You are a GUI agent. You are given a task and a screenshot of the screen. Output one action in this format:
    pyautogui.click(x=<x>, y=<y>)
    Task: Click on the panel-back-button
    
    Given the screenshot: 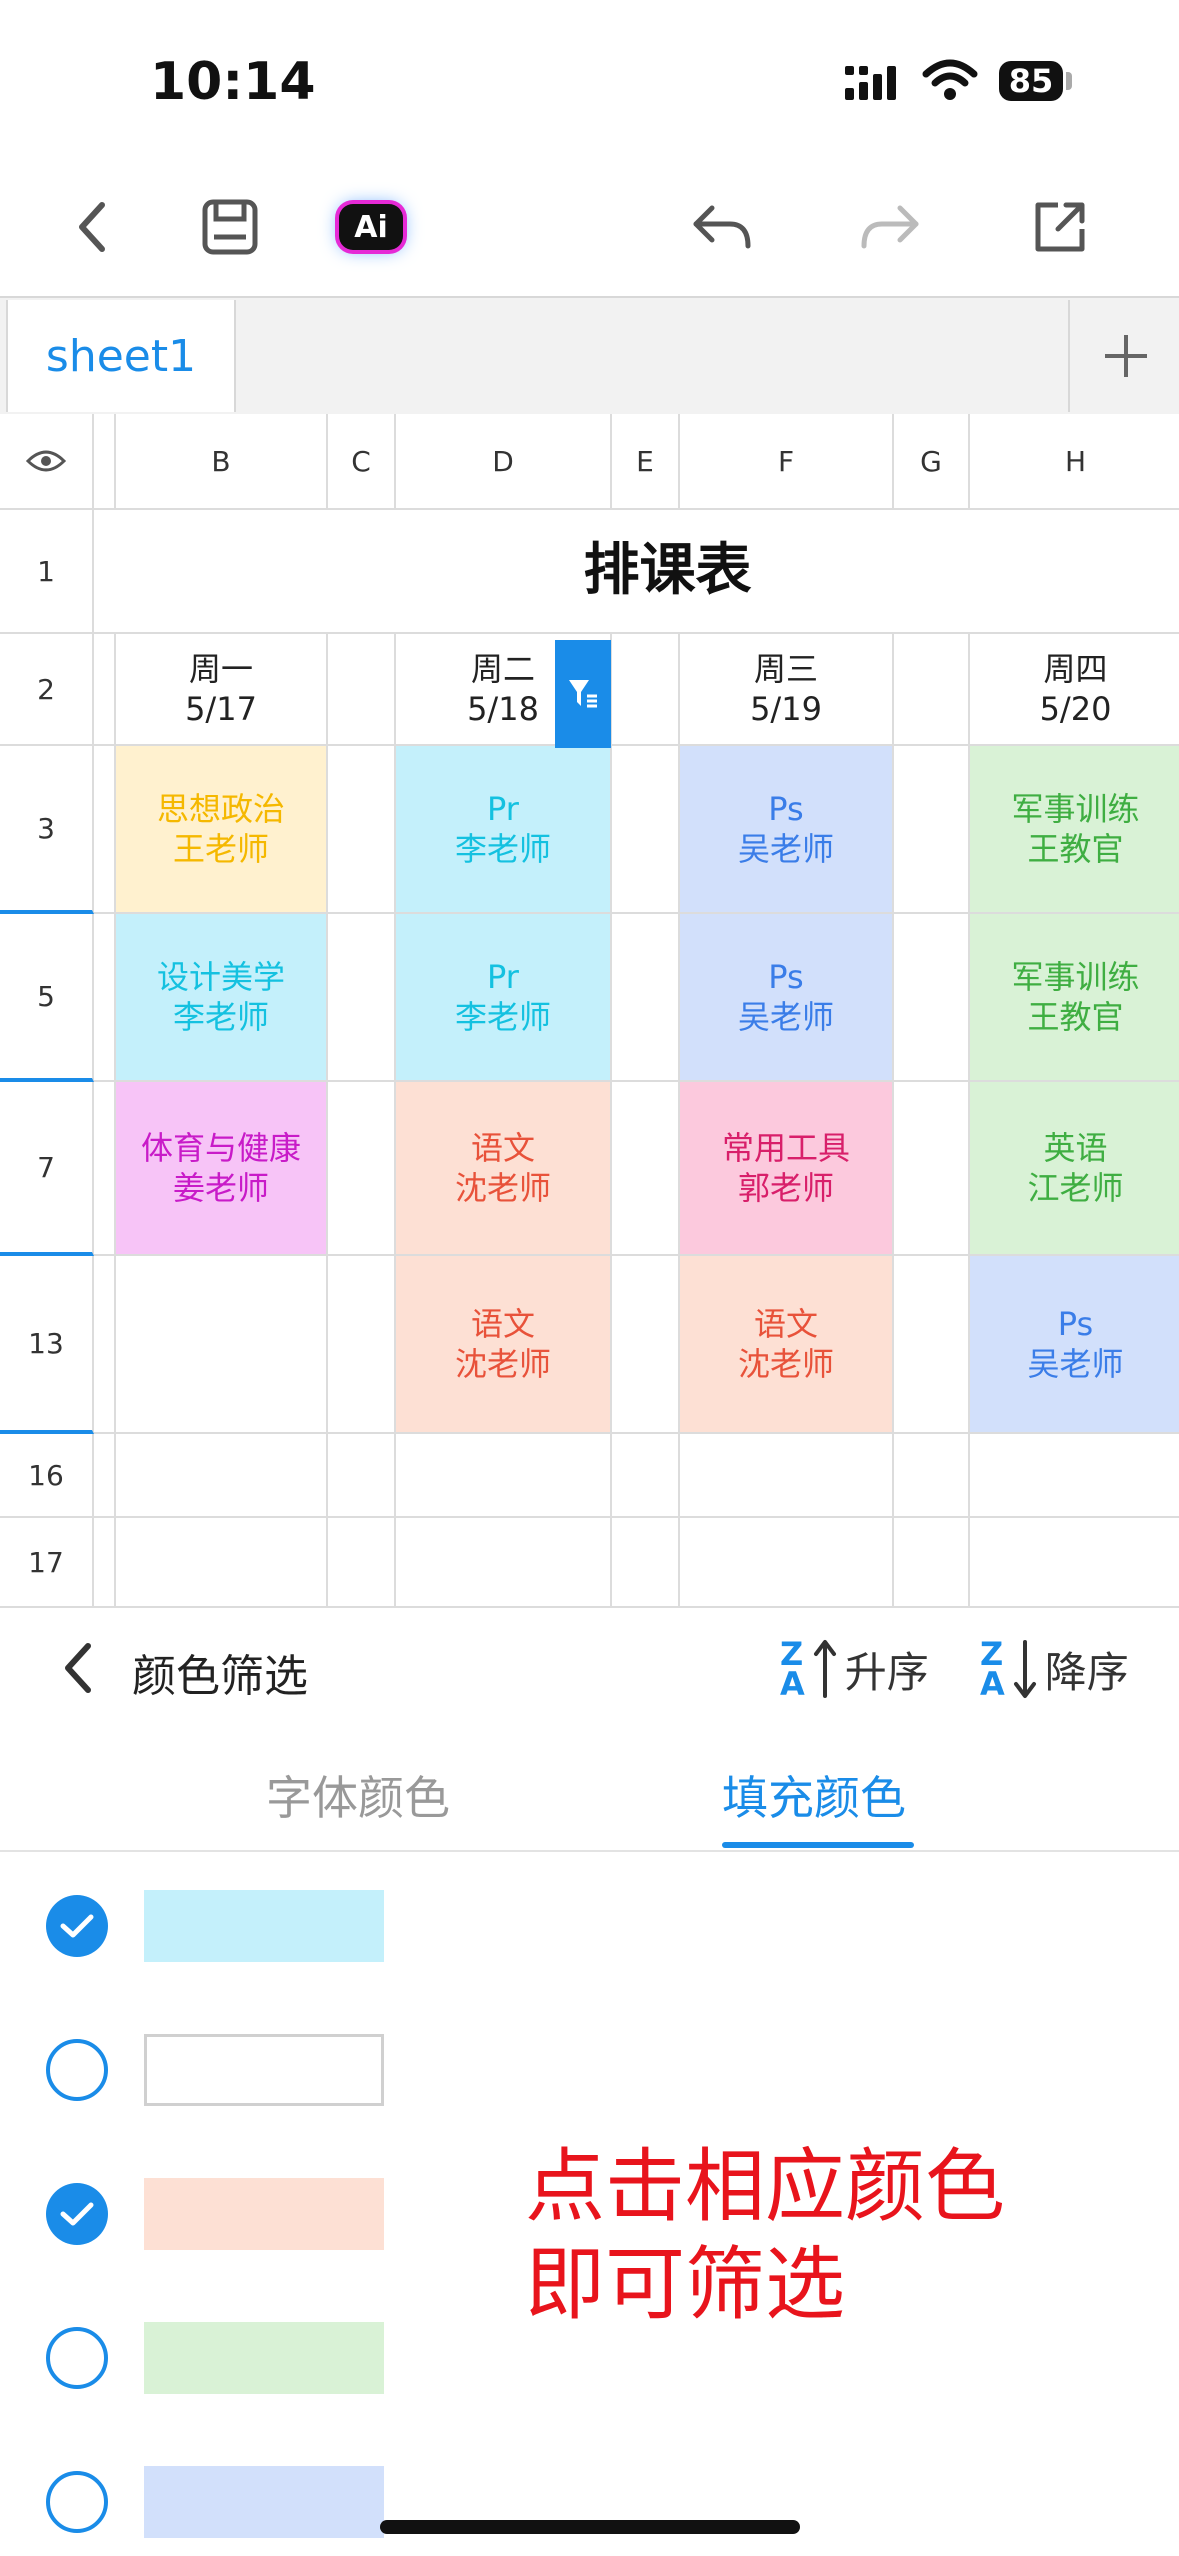 What is the action you would take?
    pyautogui.click(x=78, y=1670)
    